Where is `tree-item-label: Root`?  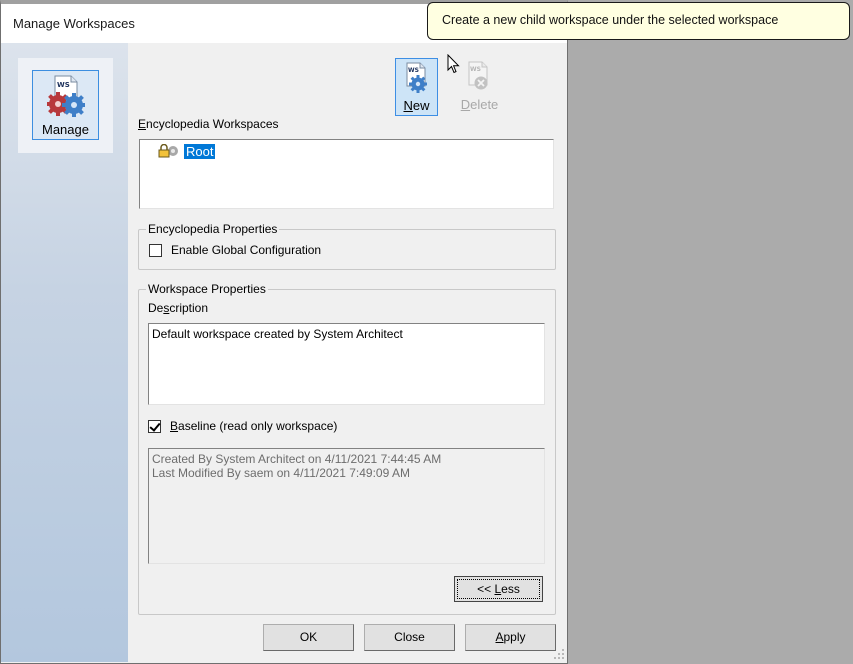
tree-item-label: Root is located at coordinates (200, 151).